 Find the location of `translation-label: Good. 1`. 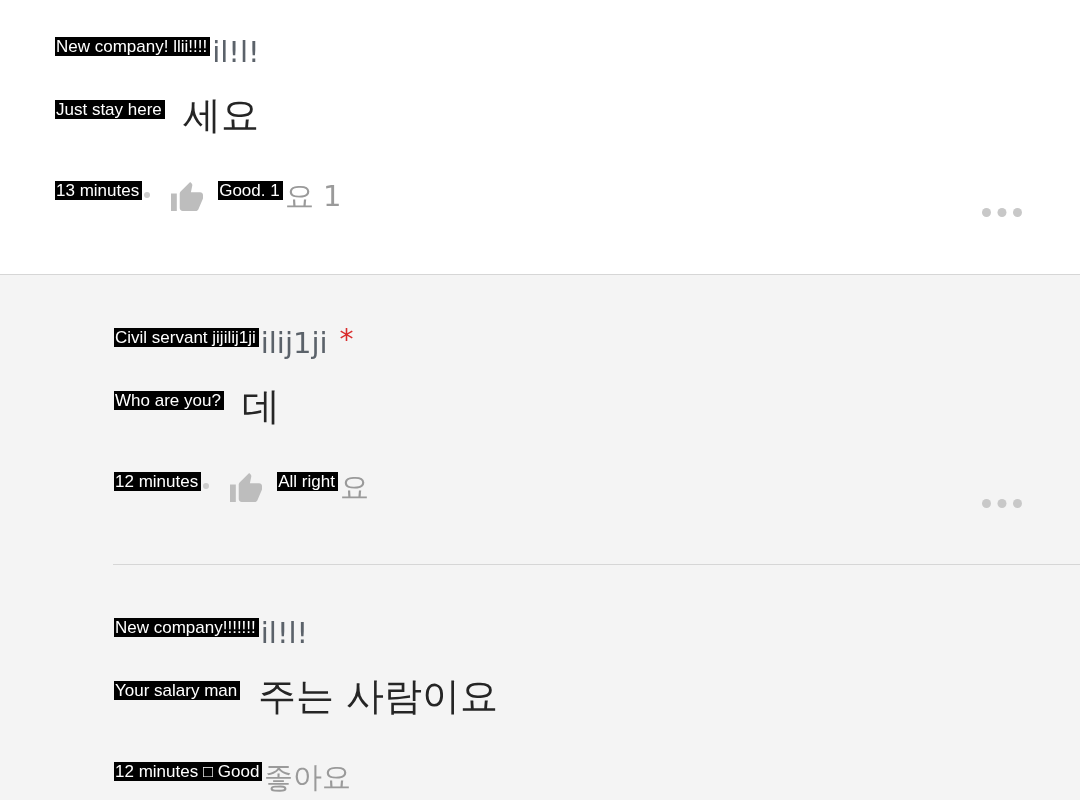

translation-label: Good. 1 is located at coordinates (250, 190).